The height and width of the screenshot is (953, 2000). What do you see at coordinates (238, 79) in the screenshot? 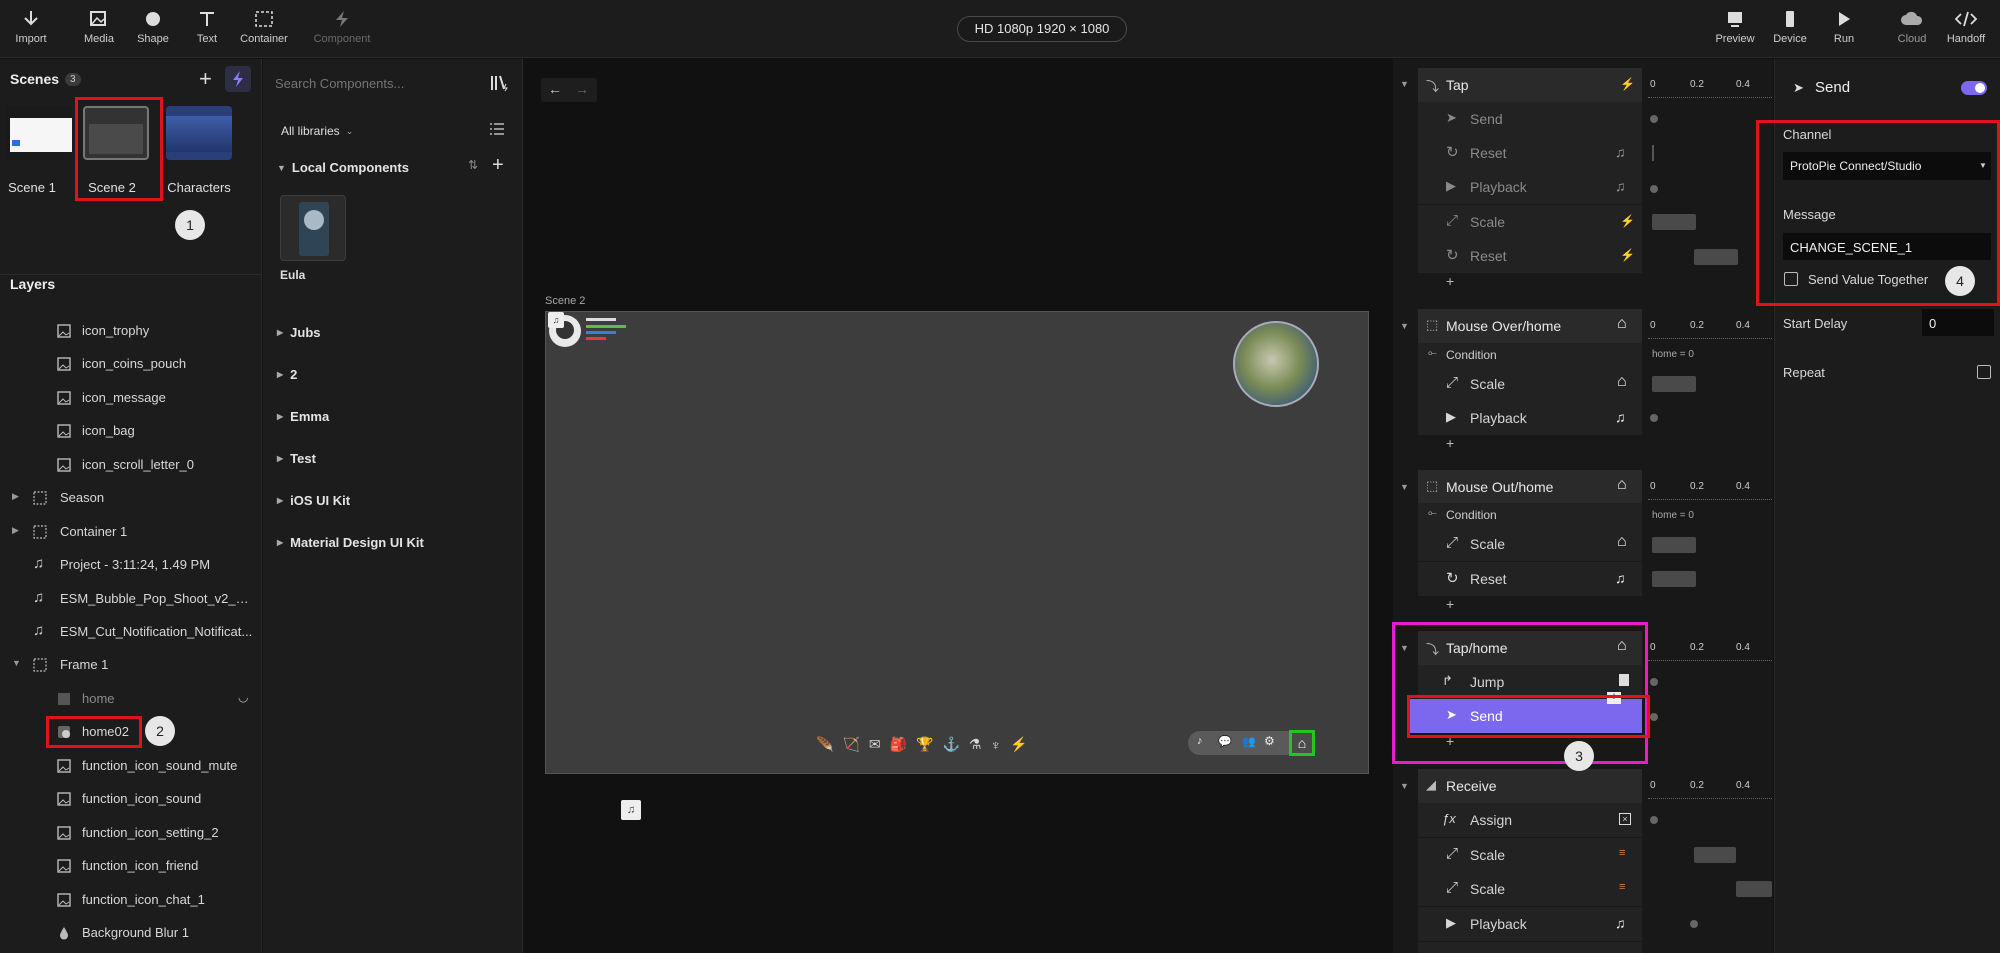
I see `scene-transition-button` at bounding box center [238, 79].